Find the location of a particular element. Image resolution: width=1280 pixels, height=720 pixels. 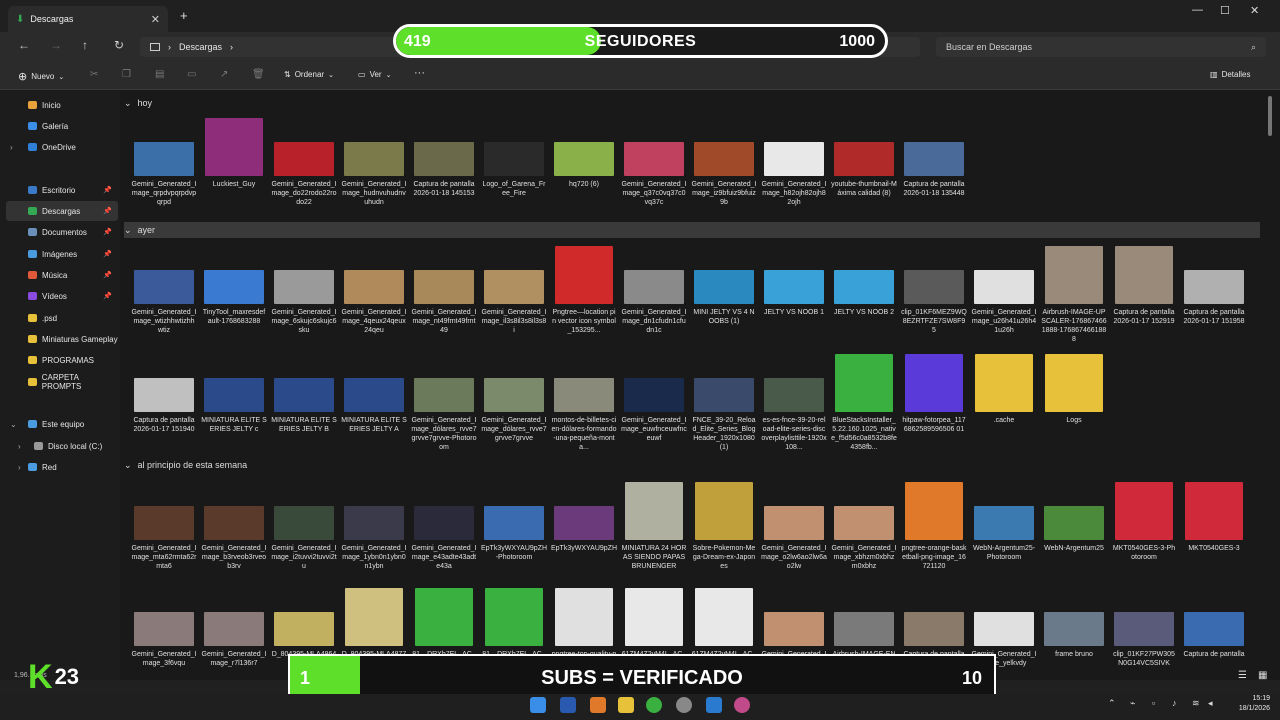

file-item: Gemini_Generated_Image_b3rveob3rveob3rv is located at coordinates (234, 538).